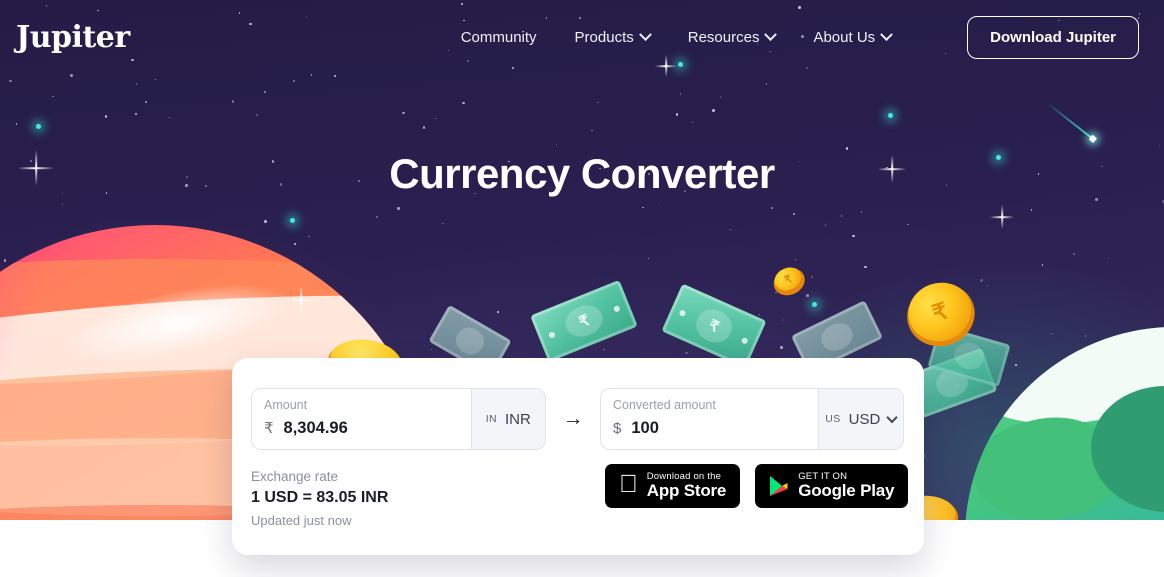 The height and width of the screenshot is (577, 1164). I want to click on source-amount-label: Amount, so click(286, 405).